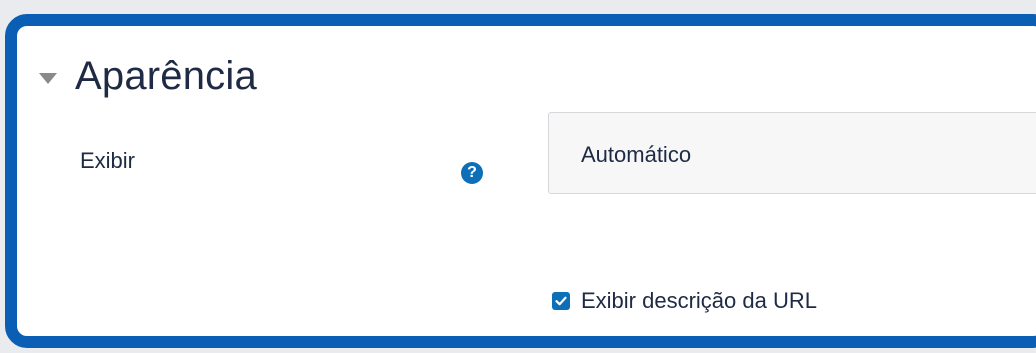 This screenshot has height=353, width=1036. What do you see at coordinates (472, 173) in the screenshot?
I see `question-circle-icon: ?` at bounding box center [472, 173].